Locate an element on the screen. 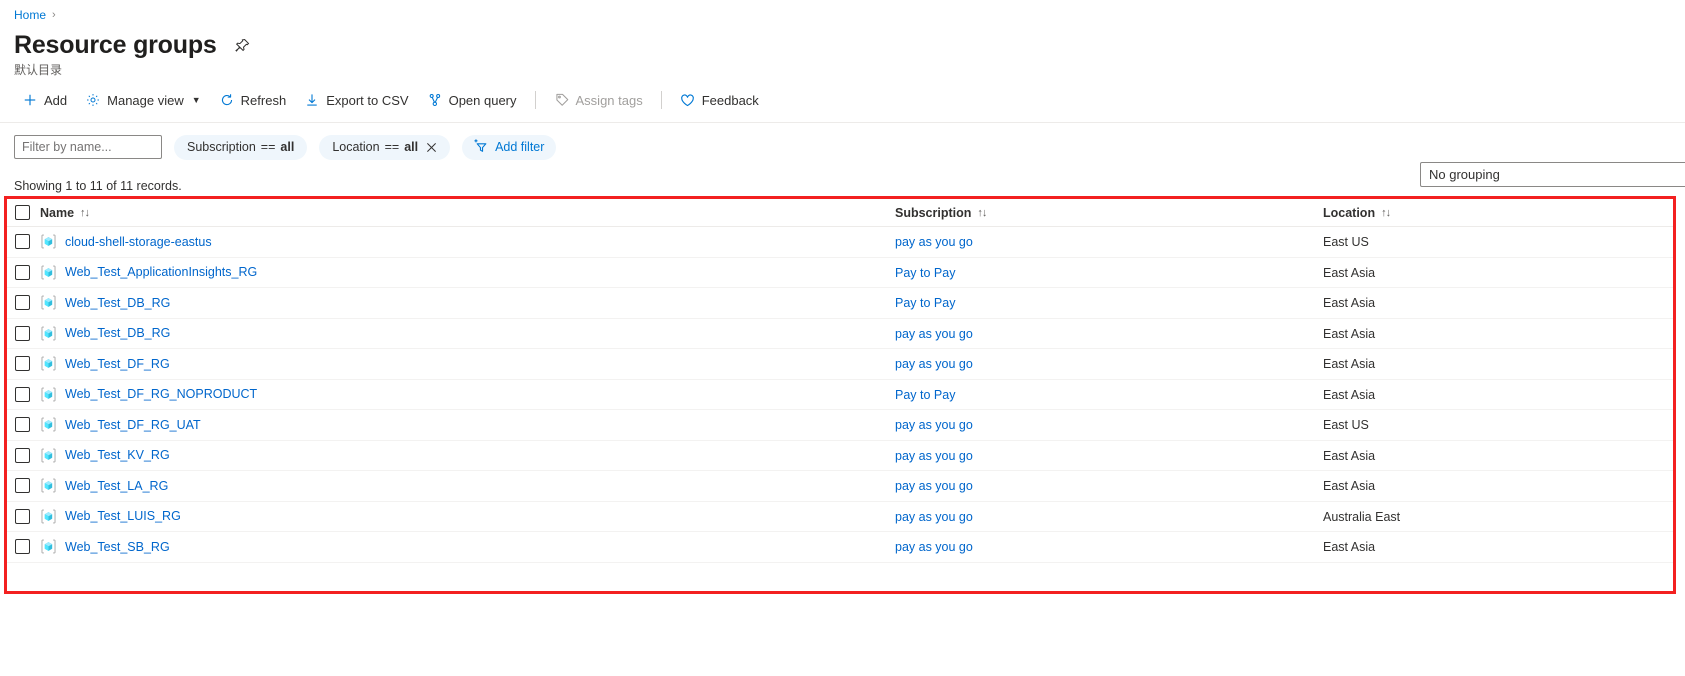  open-query-button: Open query is located at coordinates (472, 100).